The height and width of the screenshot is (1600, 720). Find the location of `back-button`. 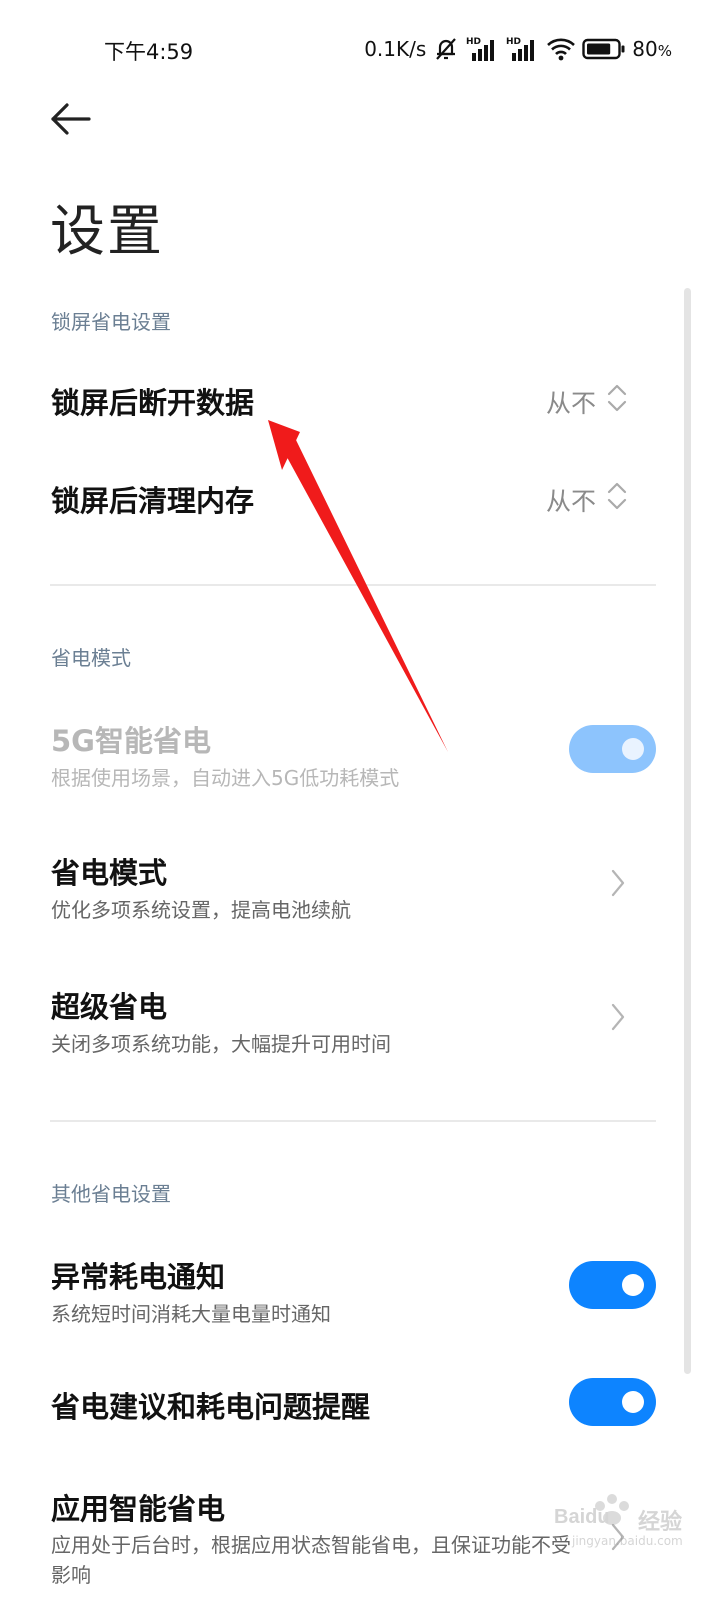

back-button is located at coordinates (72, 120).